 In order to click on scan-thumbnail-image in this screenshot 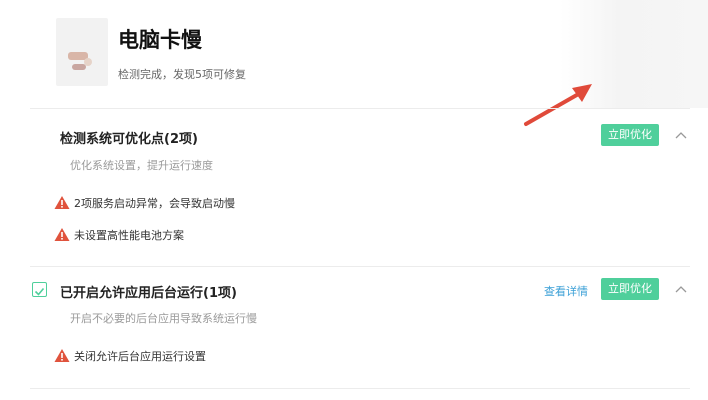, I will do `click(82, 52)`.